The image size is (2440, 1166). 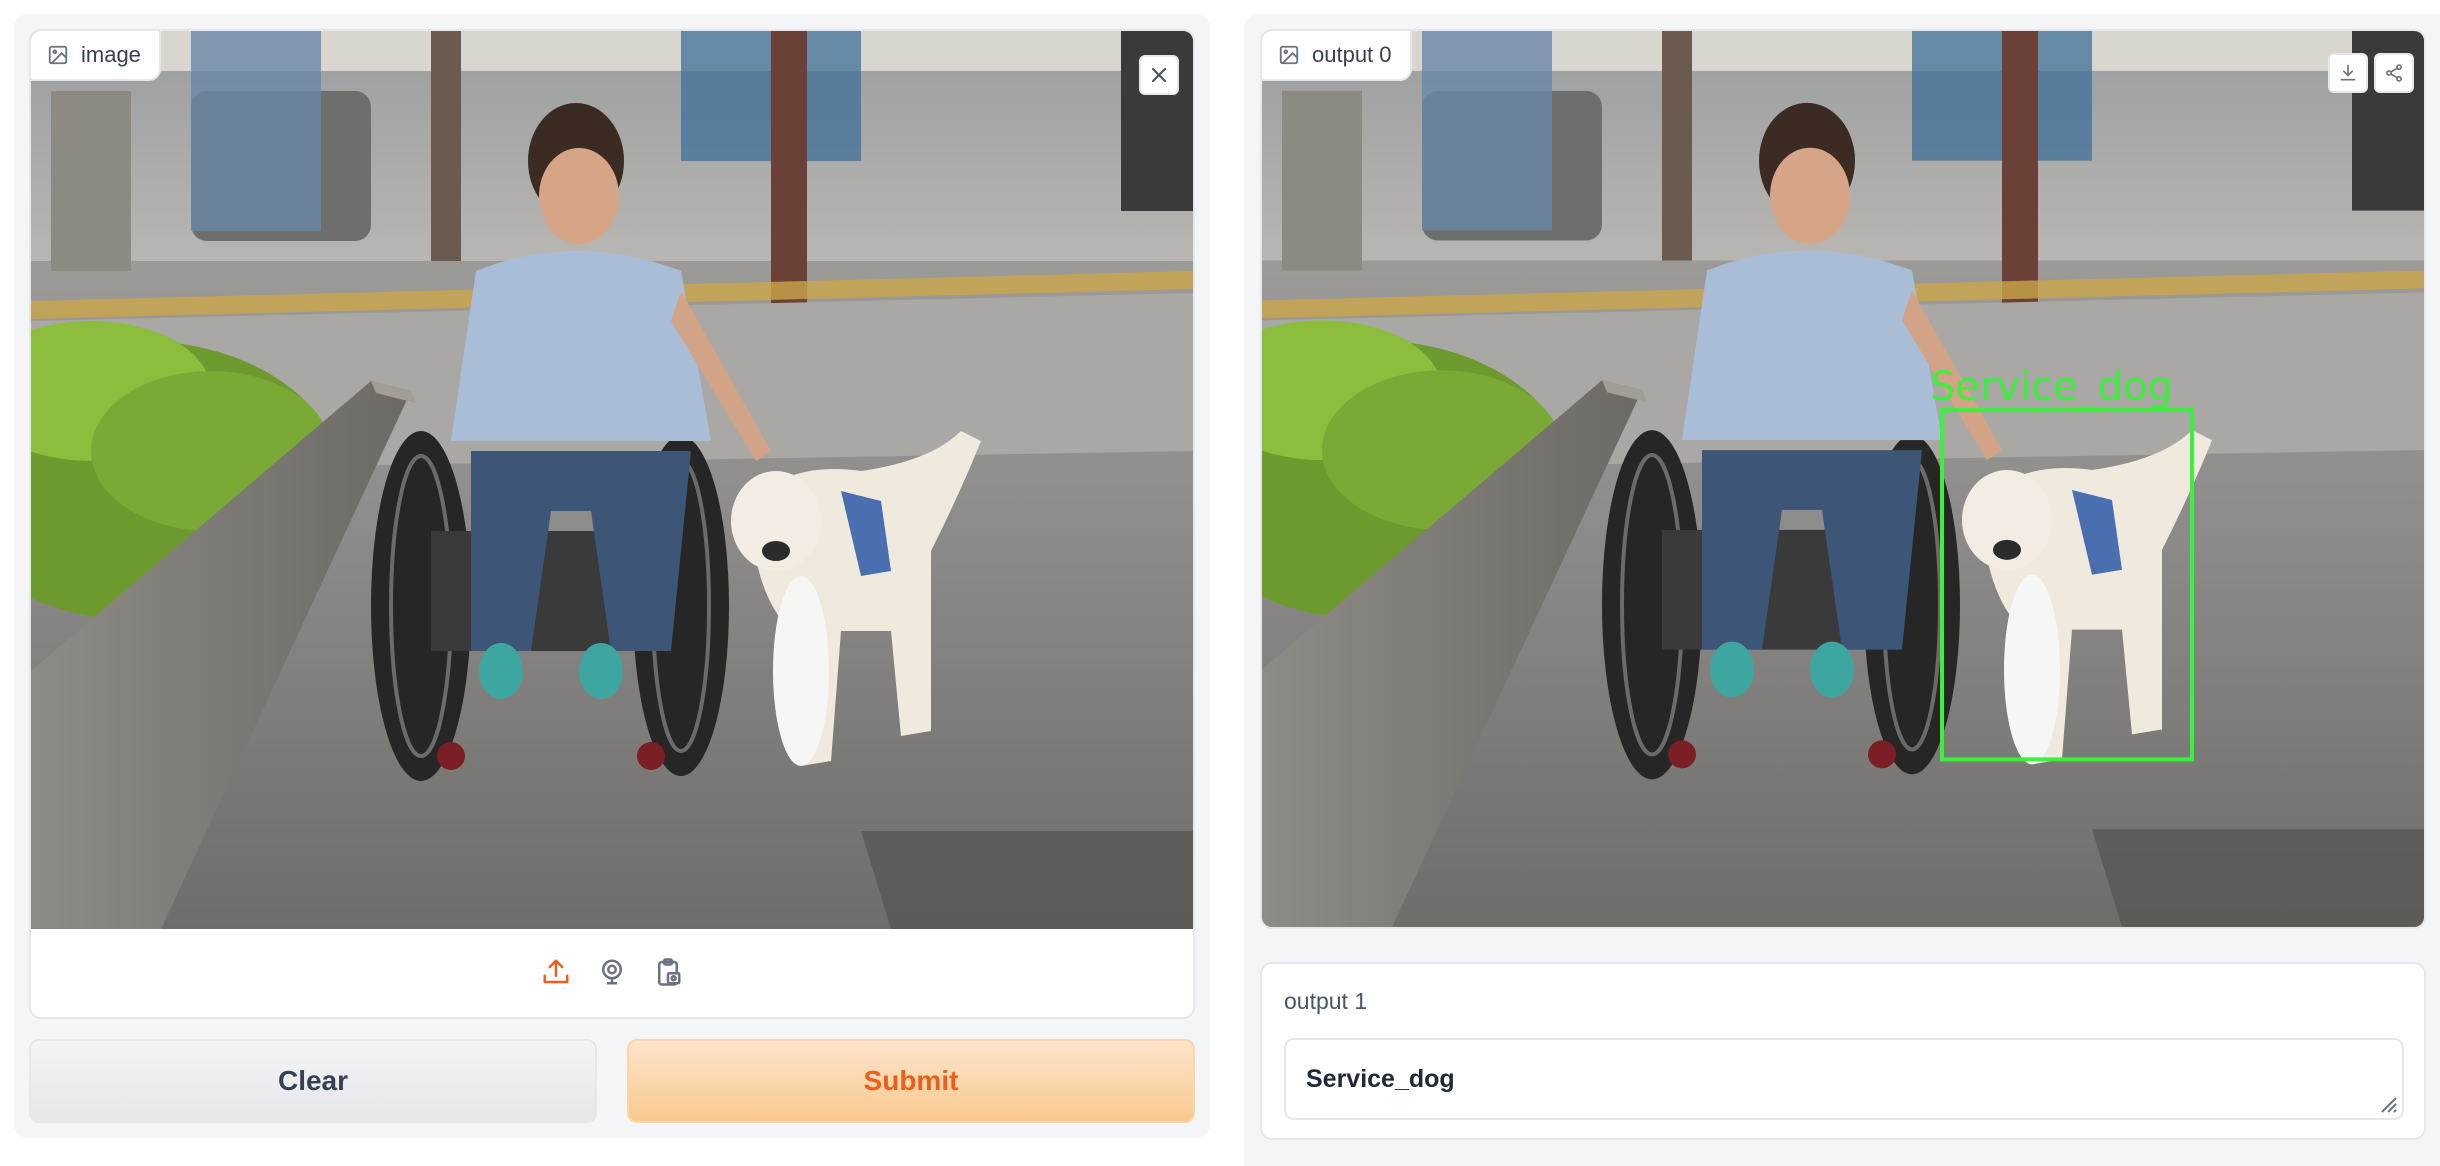 I want to click on share-icon, so click(x=2394, y=73).